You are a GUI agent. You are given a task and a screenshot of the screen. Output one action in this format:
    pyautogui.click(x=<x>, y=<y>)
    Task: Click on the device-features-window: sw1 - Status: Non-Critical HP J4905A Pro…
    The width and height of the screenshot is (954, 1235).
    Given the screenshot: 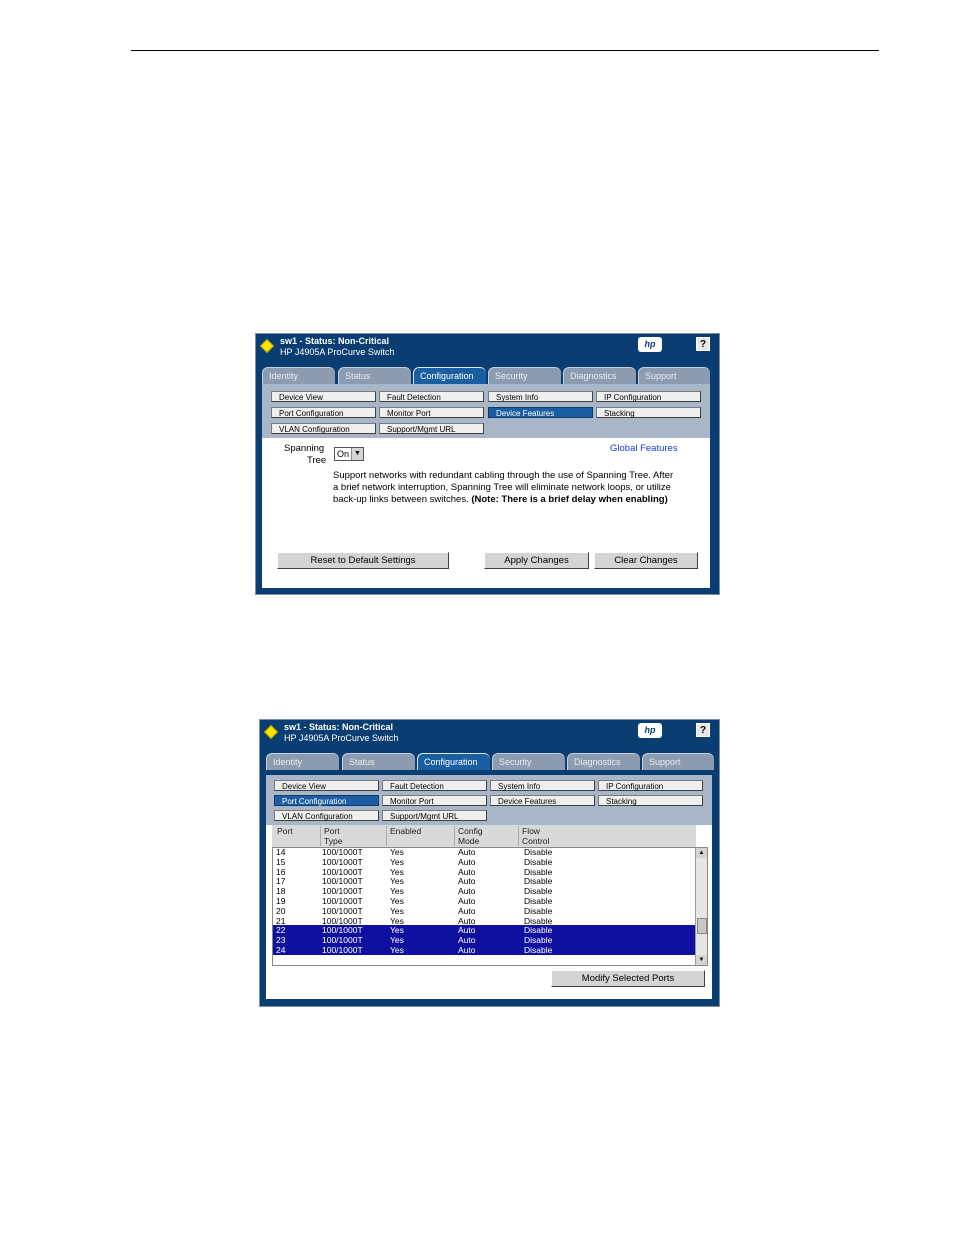 What is the action you would take?
    pyautogui.click(x=487, y=464)
    